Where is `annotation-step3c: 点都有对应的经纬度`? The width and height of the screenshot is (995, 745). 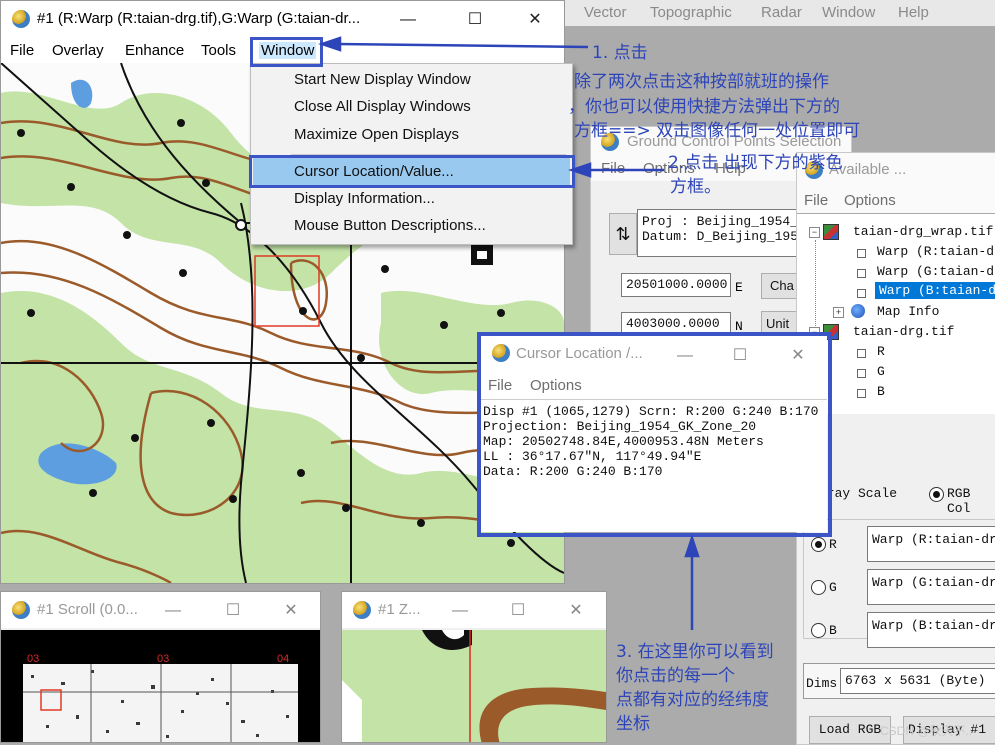
annotation-step3c: 点都有对应的经纬度 is located at coordinates (692, 700).